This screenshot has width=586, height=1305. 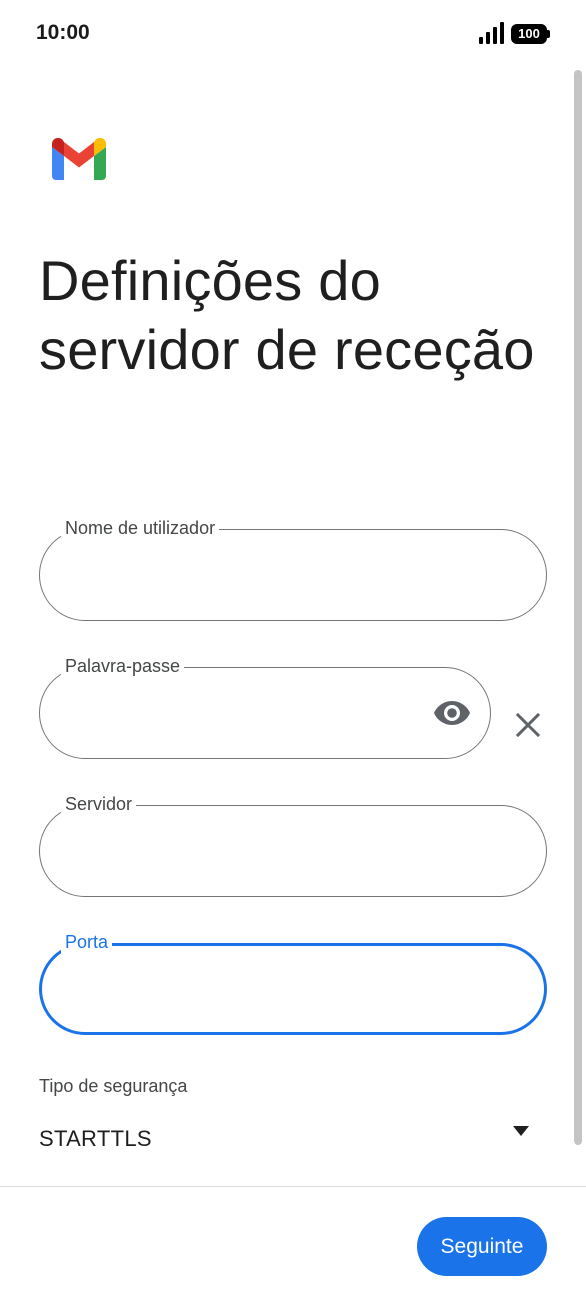 I want to click on server-field: Servidor, so click(x=293, y=845).